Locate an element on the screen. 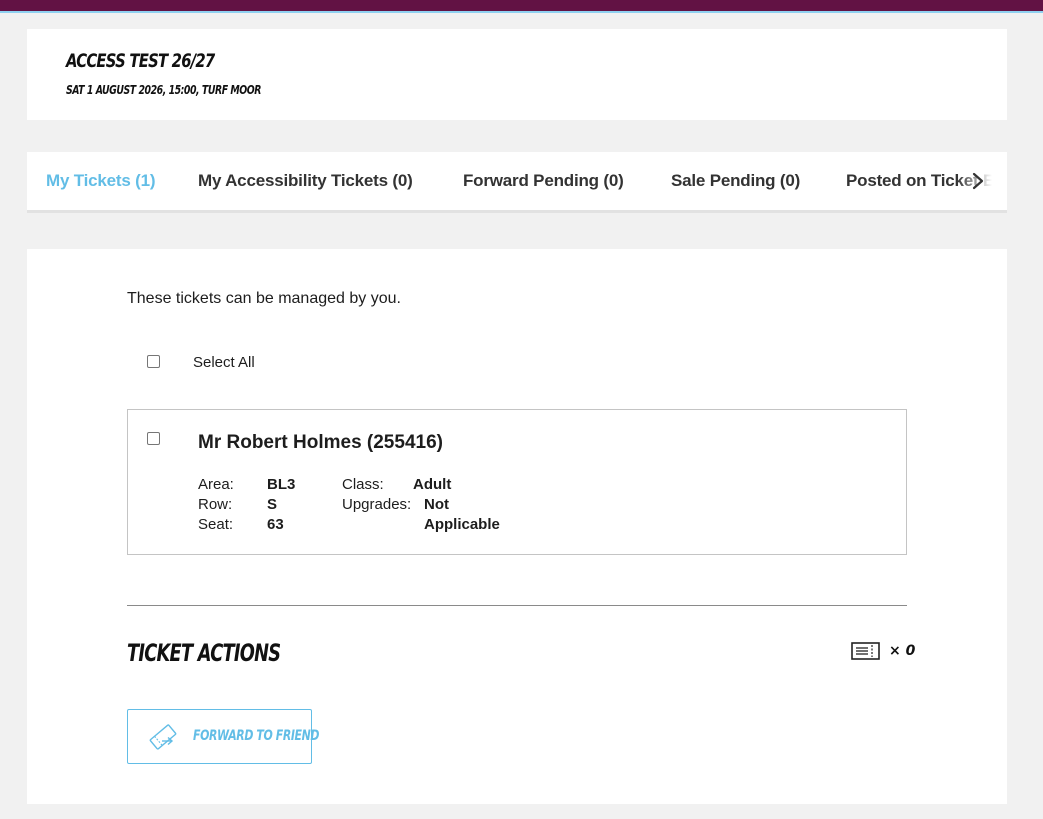 The image size is (1043, 819). upgrades-value: Not is located at coordinates (436, 504).